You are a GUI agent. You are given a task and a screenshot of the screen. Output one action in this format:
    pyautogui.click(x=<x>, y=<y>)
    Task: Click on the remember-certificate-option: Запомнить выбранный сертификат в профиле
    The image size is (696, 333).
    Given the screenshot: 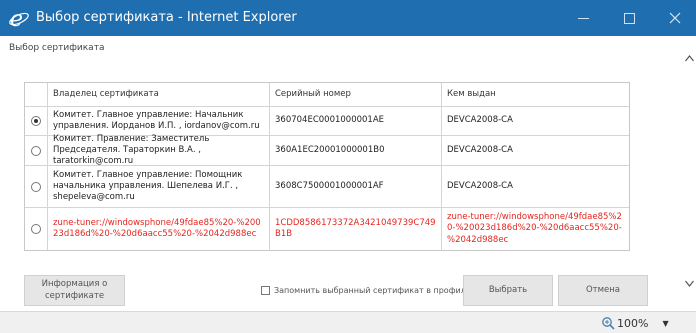 What is the action you would take?
    pyautogui.click(x=366, y=290)
    